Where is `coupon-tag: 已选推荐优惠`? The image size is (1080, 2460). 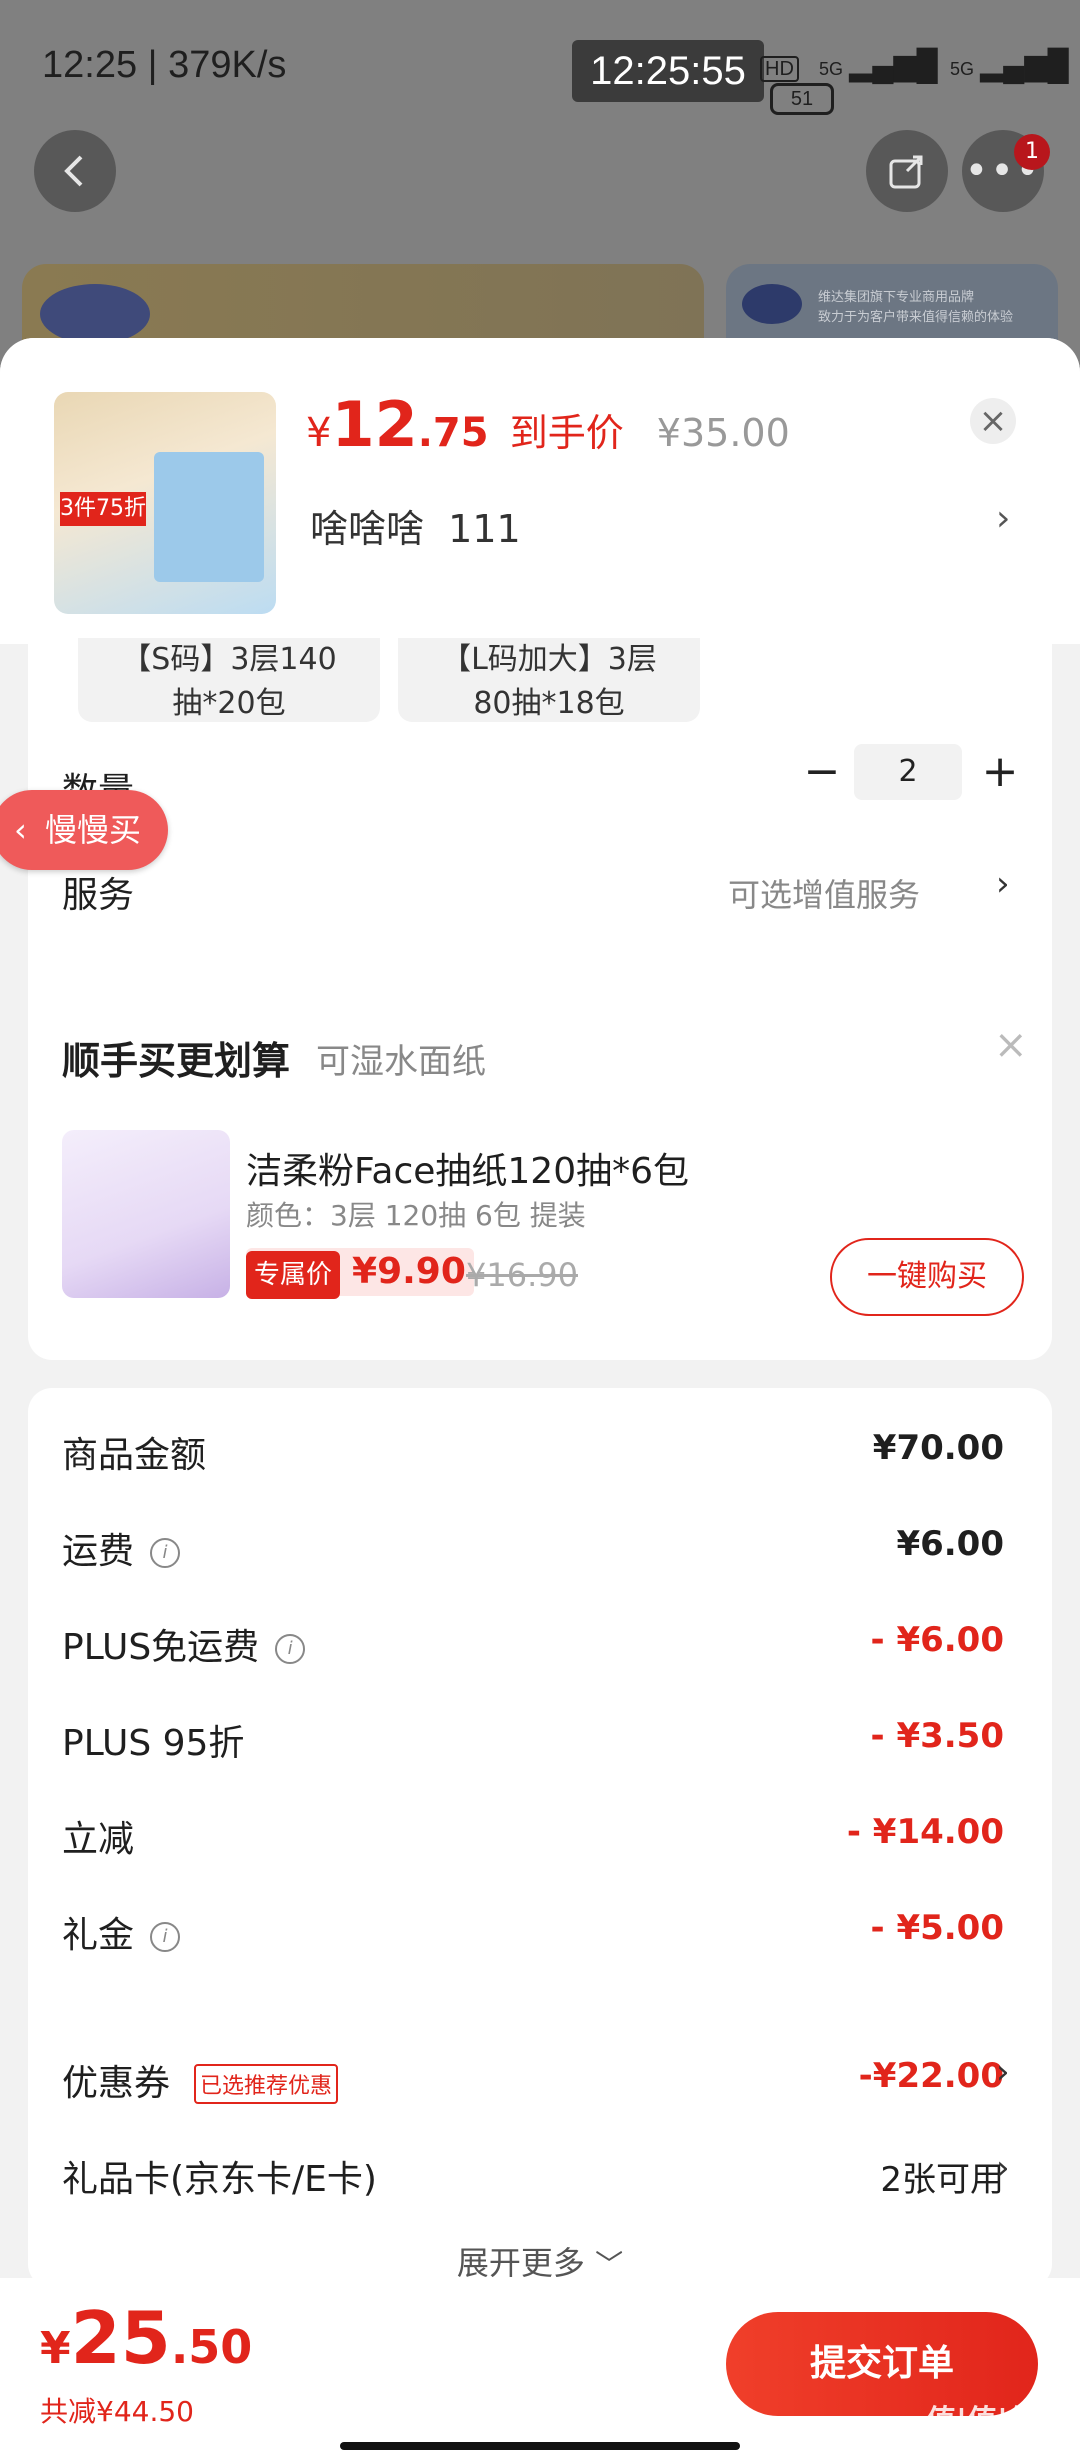 coupon-tag: 已选推荐优惠 is located at coordinates (266, 2084).